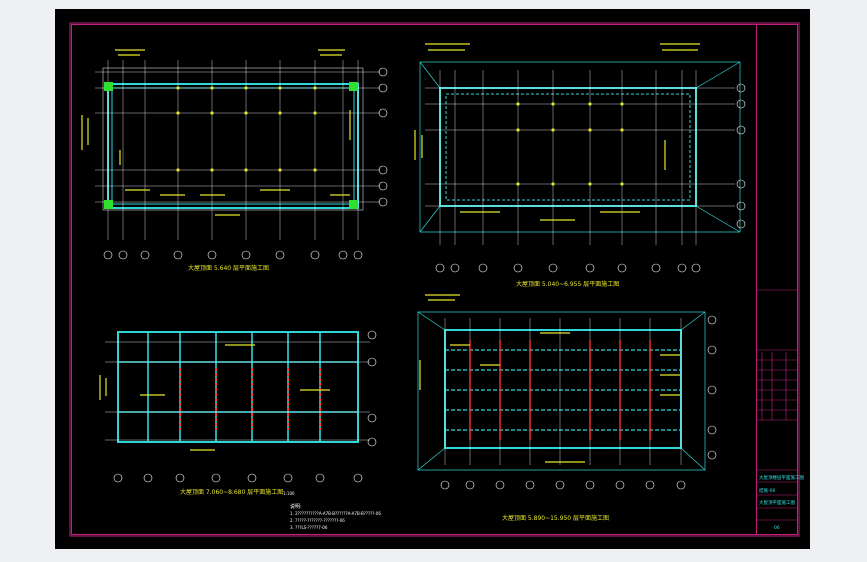  What do you see at coordinates (238, 413) in the screenshot?
I see `plan-3: 大屋顶面 7.060~8.680 层平面施工图 1:100` at bounding box center [238, 413].